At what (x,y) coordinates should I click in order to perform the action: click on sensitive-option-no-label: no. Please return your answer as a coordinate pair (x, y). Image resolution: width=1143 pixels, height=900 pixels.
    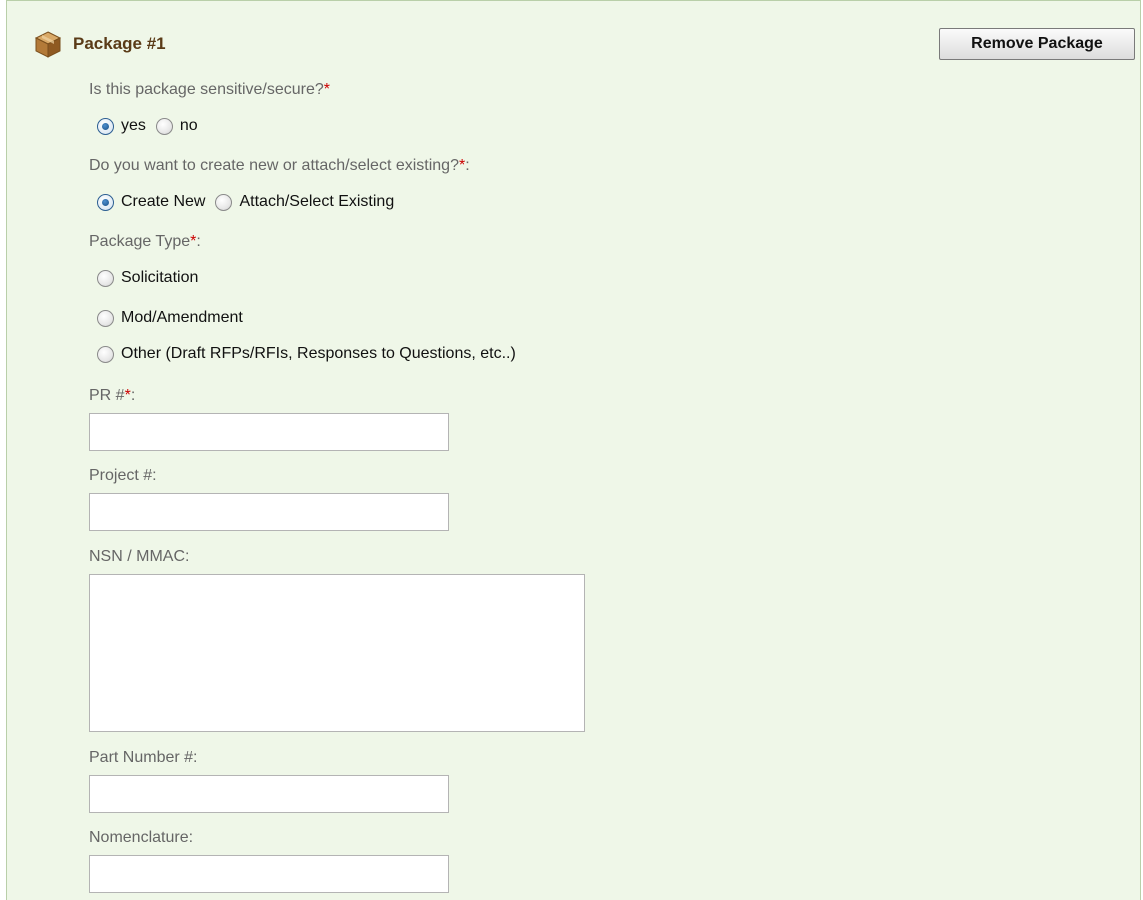
    Looking at the image, I should click on (188, 125).